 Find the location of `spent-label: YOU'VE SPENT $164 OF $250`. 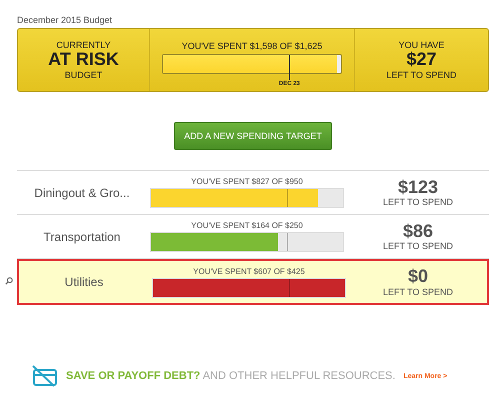

spent-label: YOU'VE SPENT $164 OF $250 is located at coordinates (247, 225).